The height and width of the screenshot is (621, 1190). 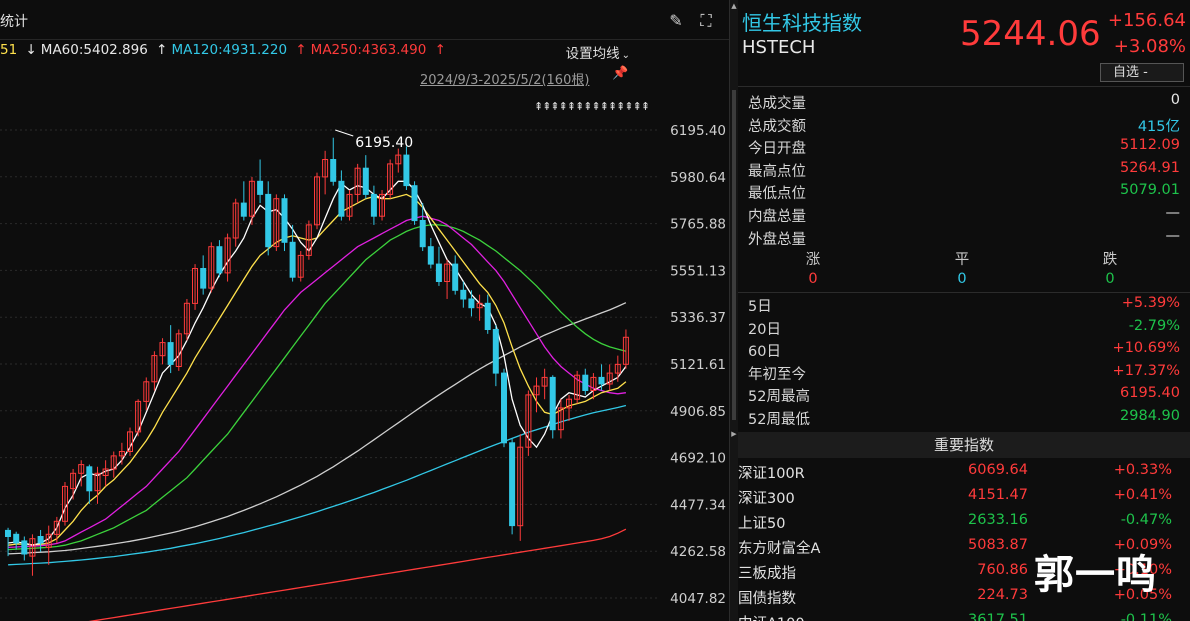 What do you see at coordinates (998, 520) in the screenshot?
I see `index-price: 2633.16` at bounding box center [998, 520].